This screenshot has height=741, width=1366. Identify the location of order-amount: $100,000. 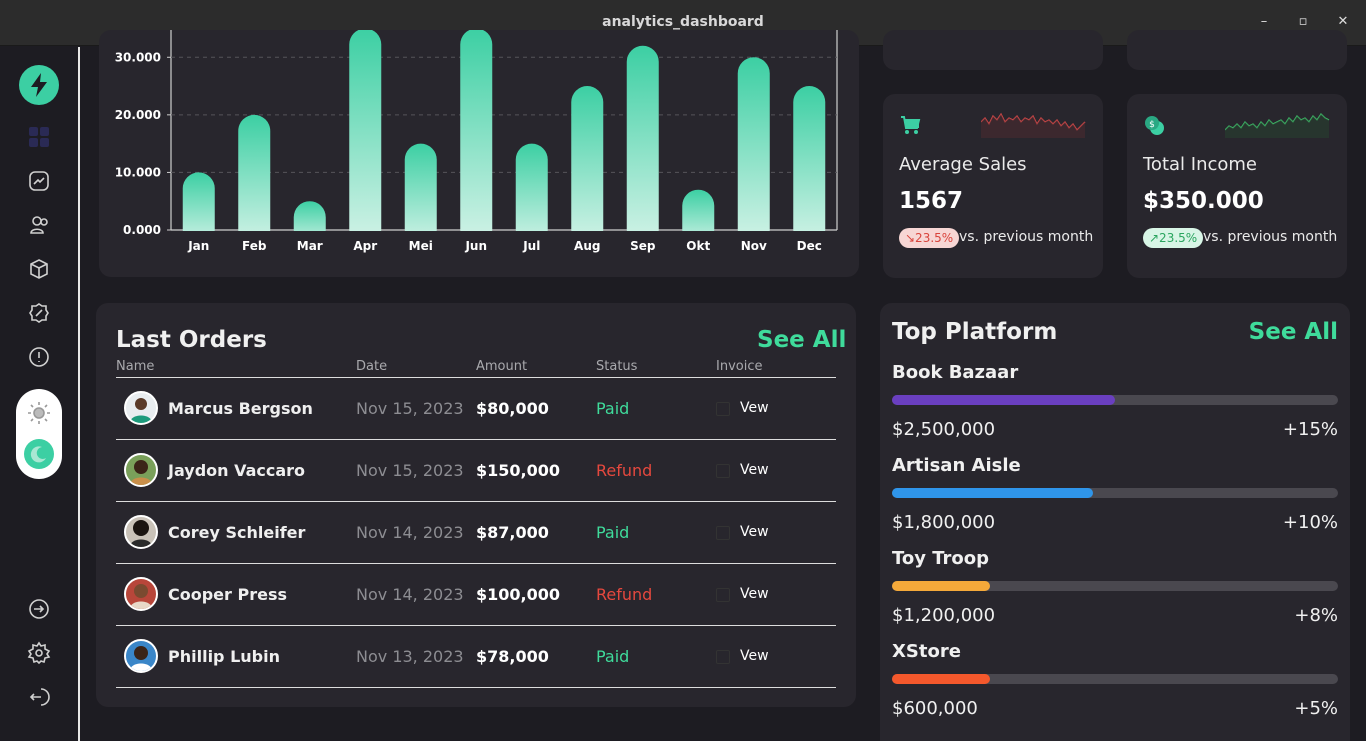
(518, 594).